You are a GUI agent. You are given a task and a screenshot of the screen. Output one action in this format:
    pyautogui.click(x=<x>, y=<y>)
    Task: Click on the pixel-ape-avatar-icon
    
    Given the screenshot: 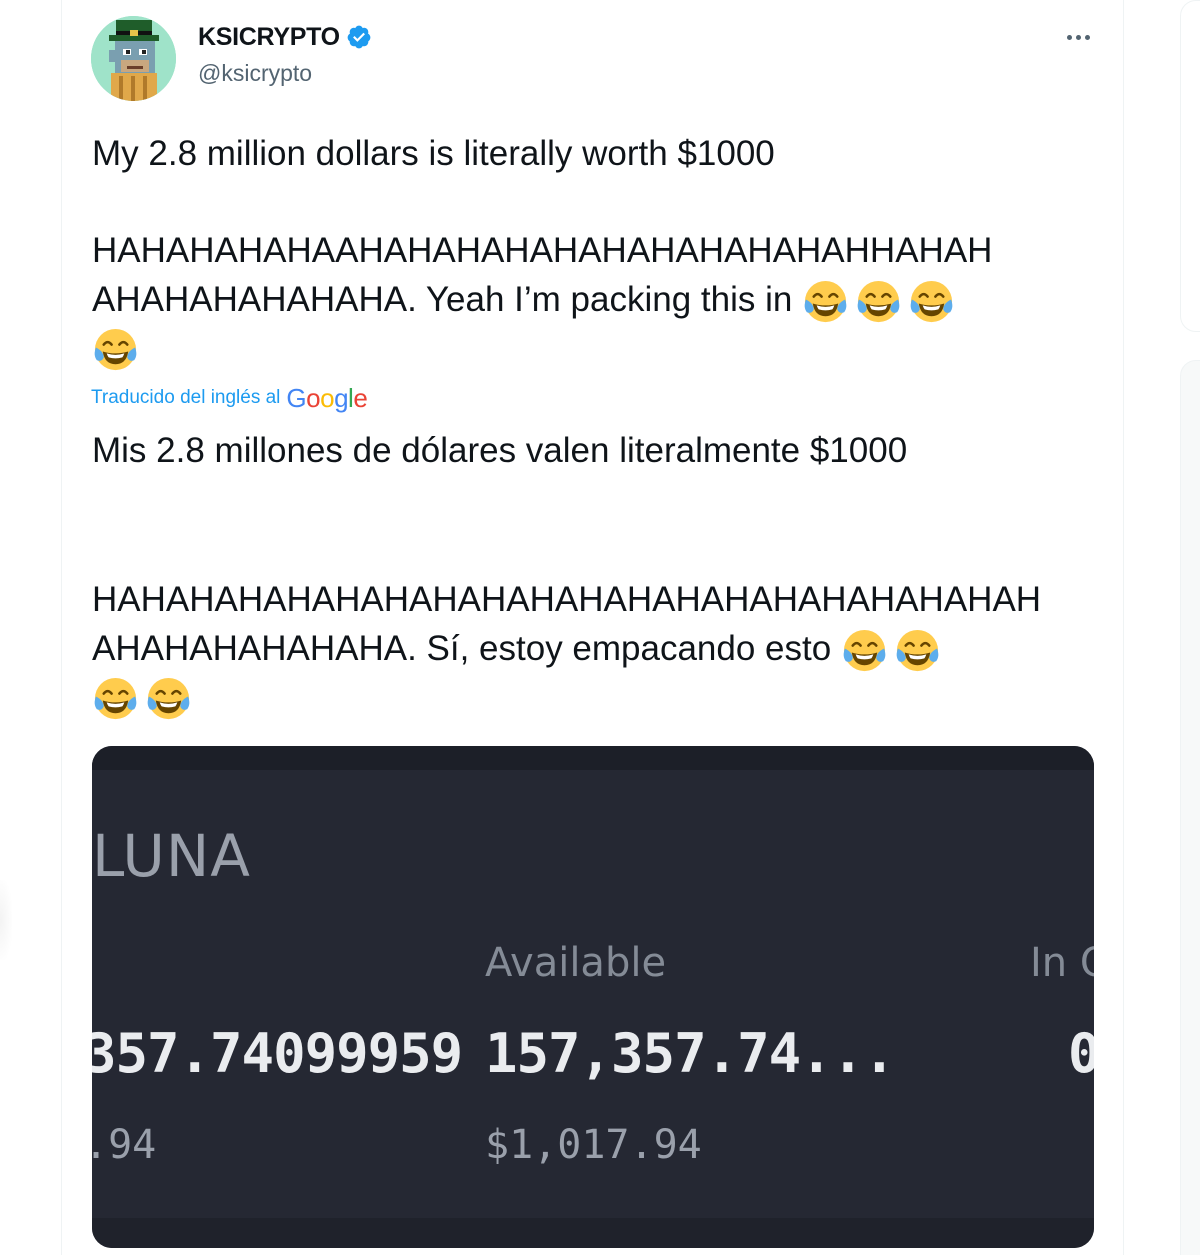 What is the action you would take?
    pyautogui.click(x=133, y=58)
    